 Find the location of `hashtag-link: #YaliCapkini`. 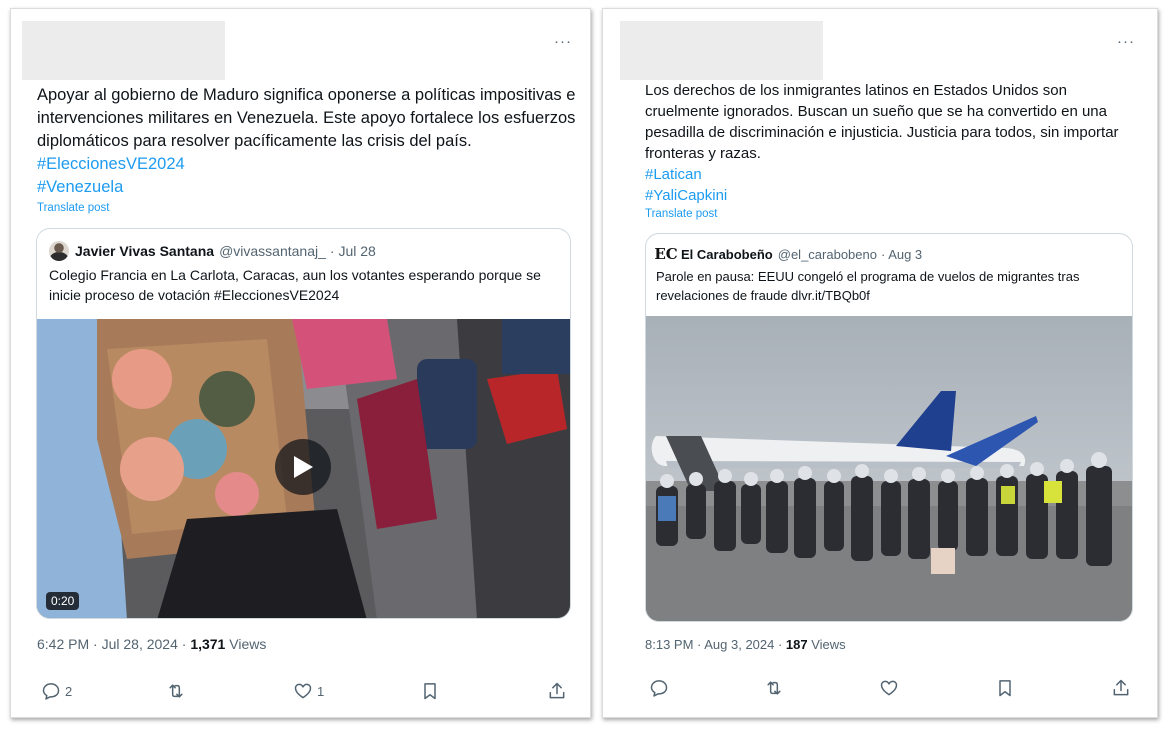

hashtag-link: #YaliCapkini is located at coordinates (895, 195).